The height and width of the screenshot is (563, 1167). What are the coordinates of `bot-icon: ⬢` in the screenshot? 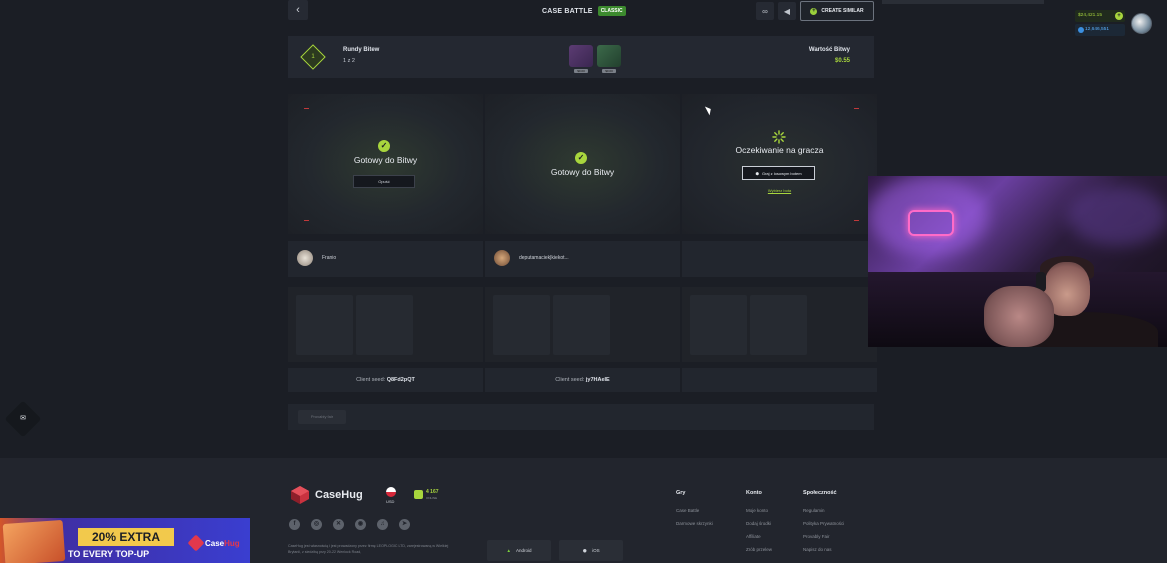 It's located at (757, 173).